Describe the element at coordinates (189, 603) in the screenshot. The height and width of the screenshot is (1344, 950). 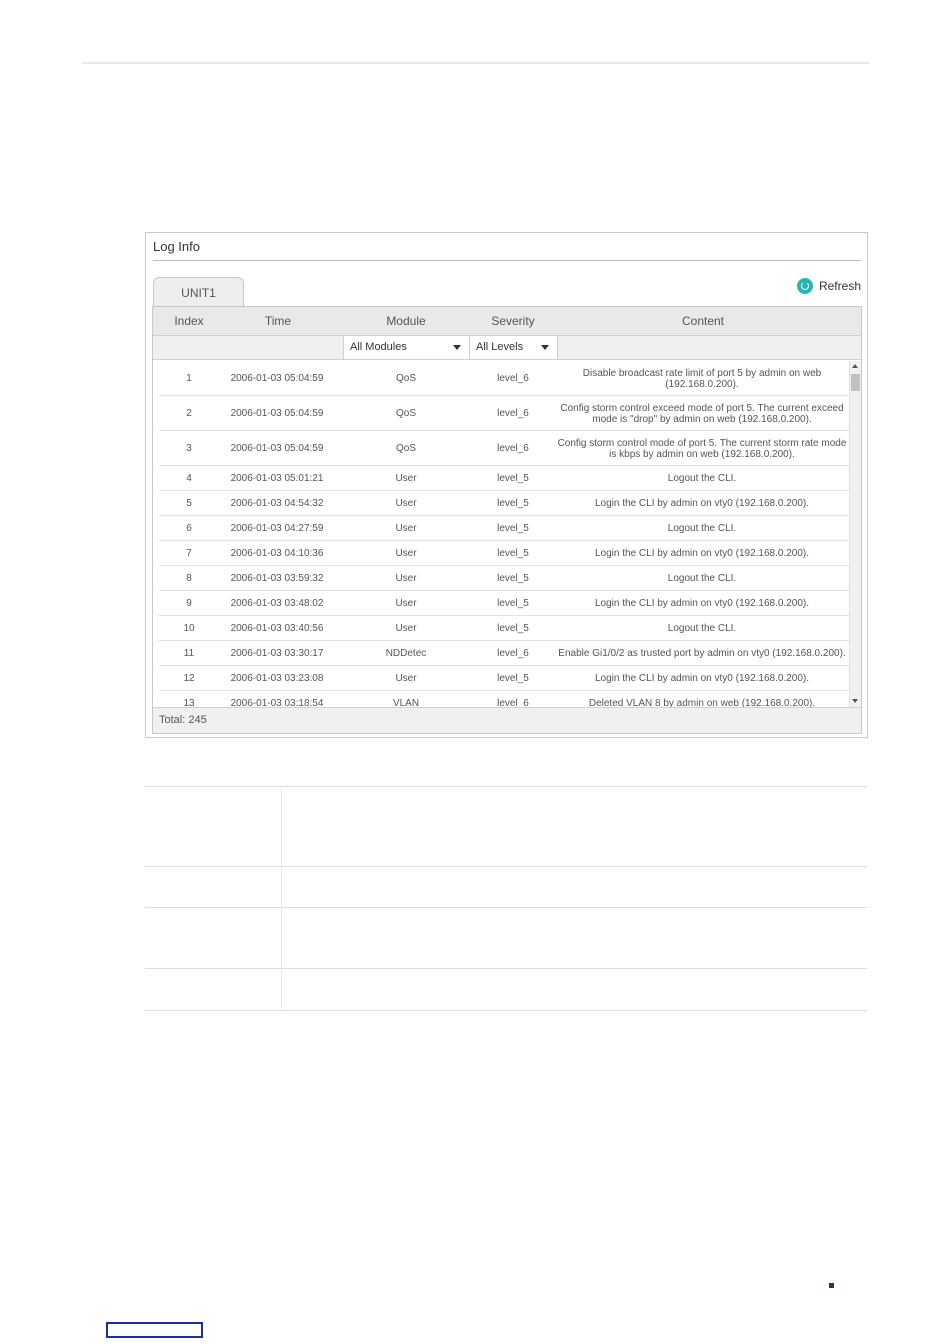
I see `cell-index: 9` at that location.